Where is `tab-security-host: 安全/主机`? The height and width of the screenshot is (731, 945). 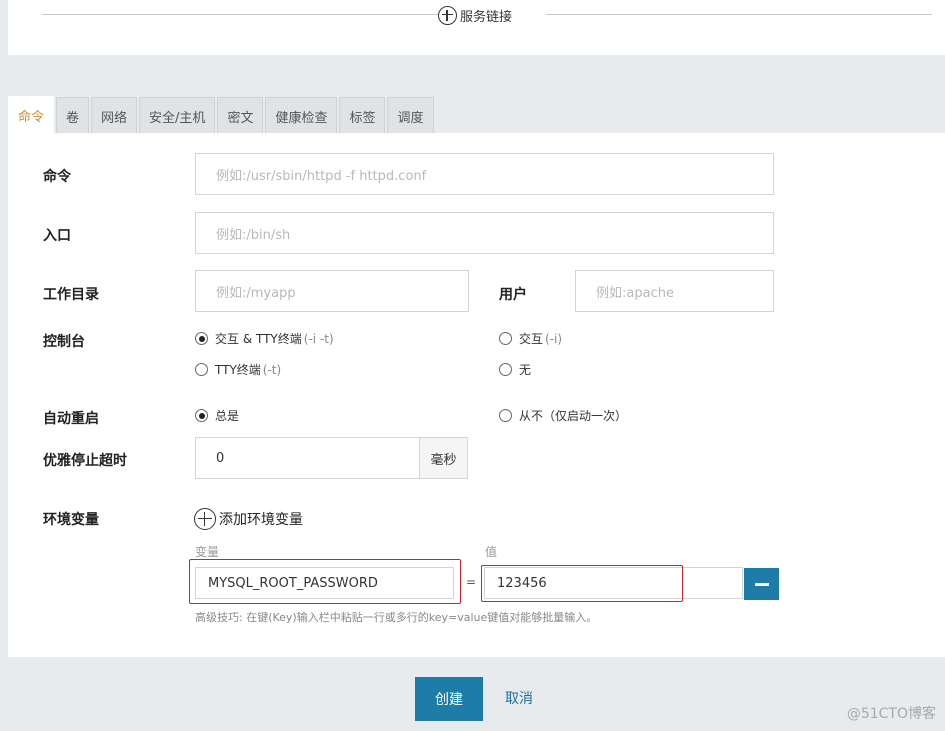
tab-security-host: 安全/主机 is located at coordinates (177, 115).